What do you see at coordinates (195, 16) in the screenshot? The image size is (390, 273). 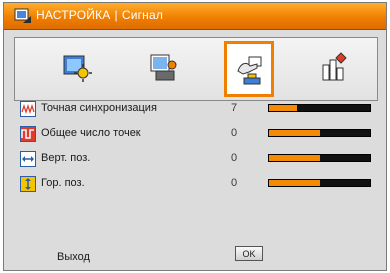 I see `title-bar: НАСТРОЙКА | Сигнал` at bounding box center [195, 16].